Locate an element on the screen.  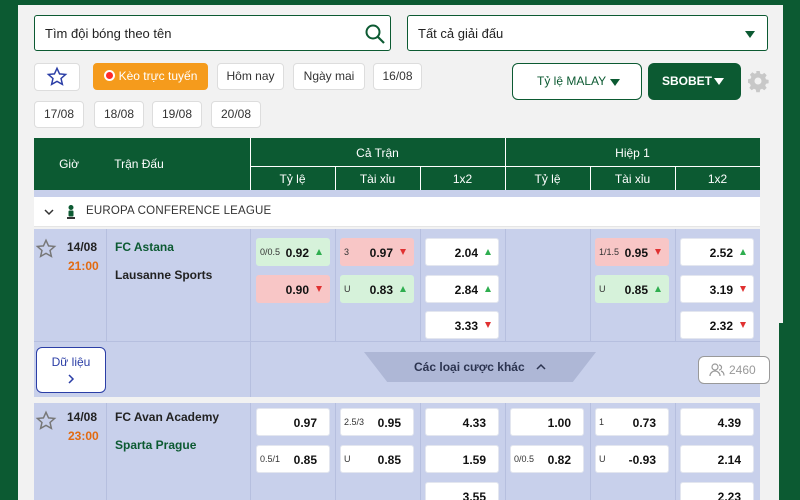
match-time: 21:00 is located at coordinates (83, 266).